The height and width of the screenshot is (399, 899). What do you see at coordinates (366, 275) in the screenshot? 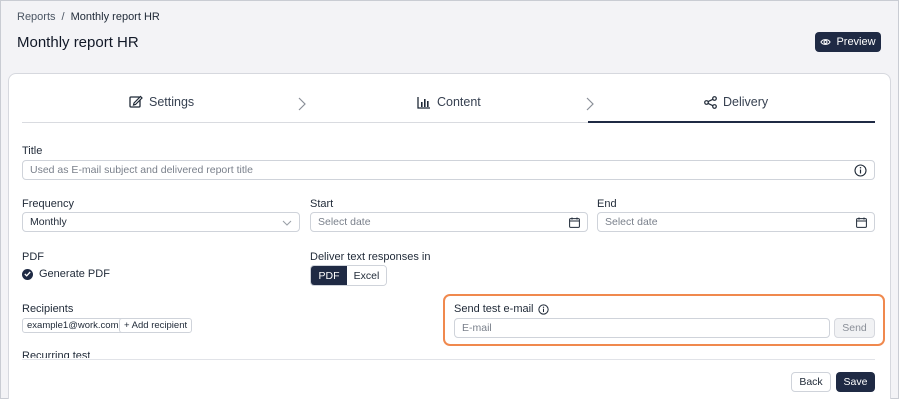
I see `deliver-option-excel: Excel` at bounding box center [366, 275].